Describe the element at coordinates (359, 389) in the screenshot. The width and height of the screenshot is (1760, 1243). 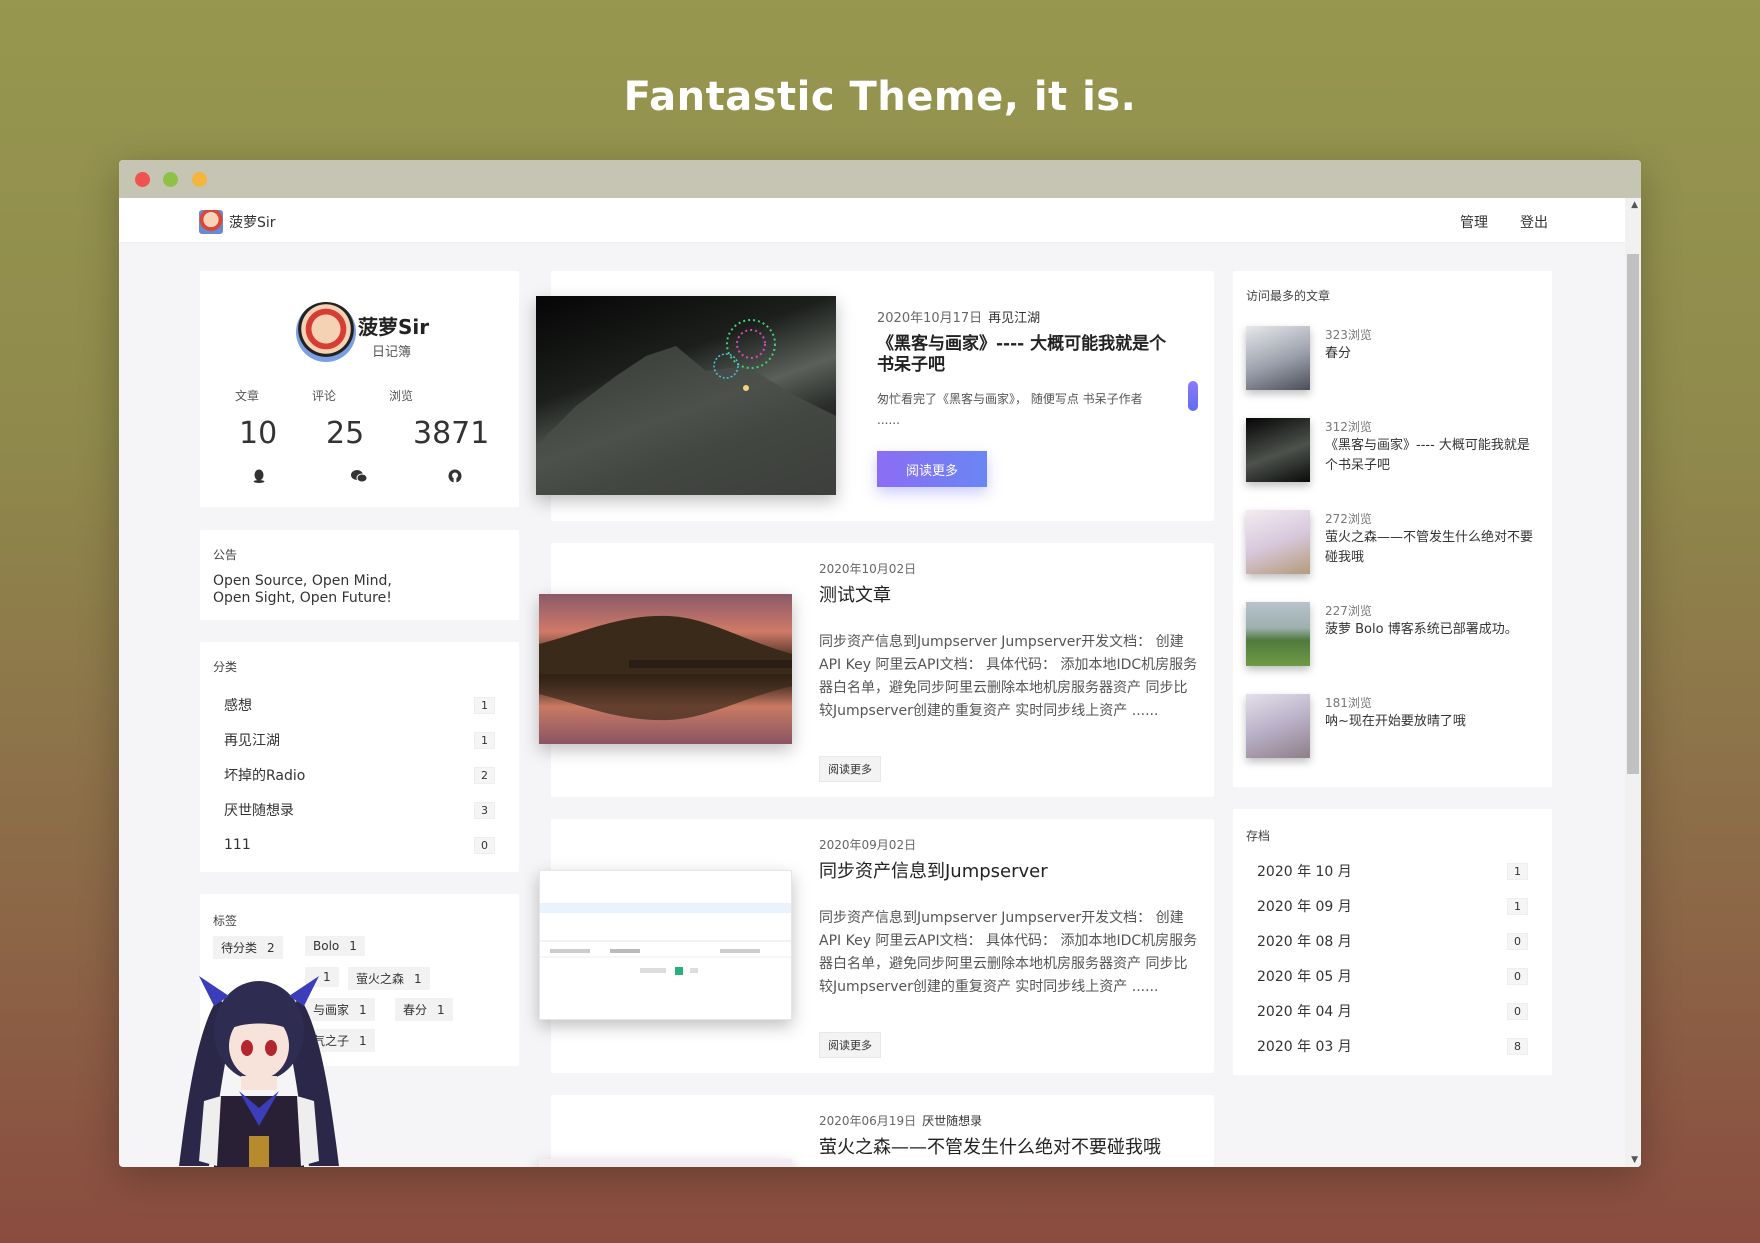
I see `profile-card: 菠萝Sir 日记簿 文章 评论 浏览 10 25 3871` at that location.